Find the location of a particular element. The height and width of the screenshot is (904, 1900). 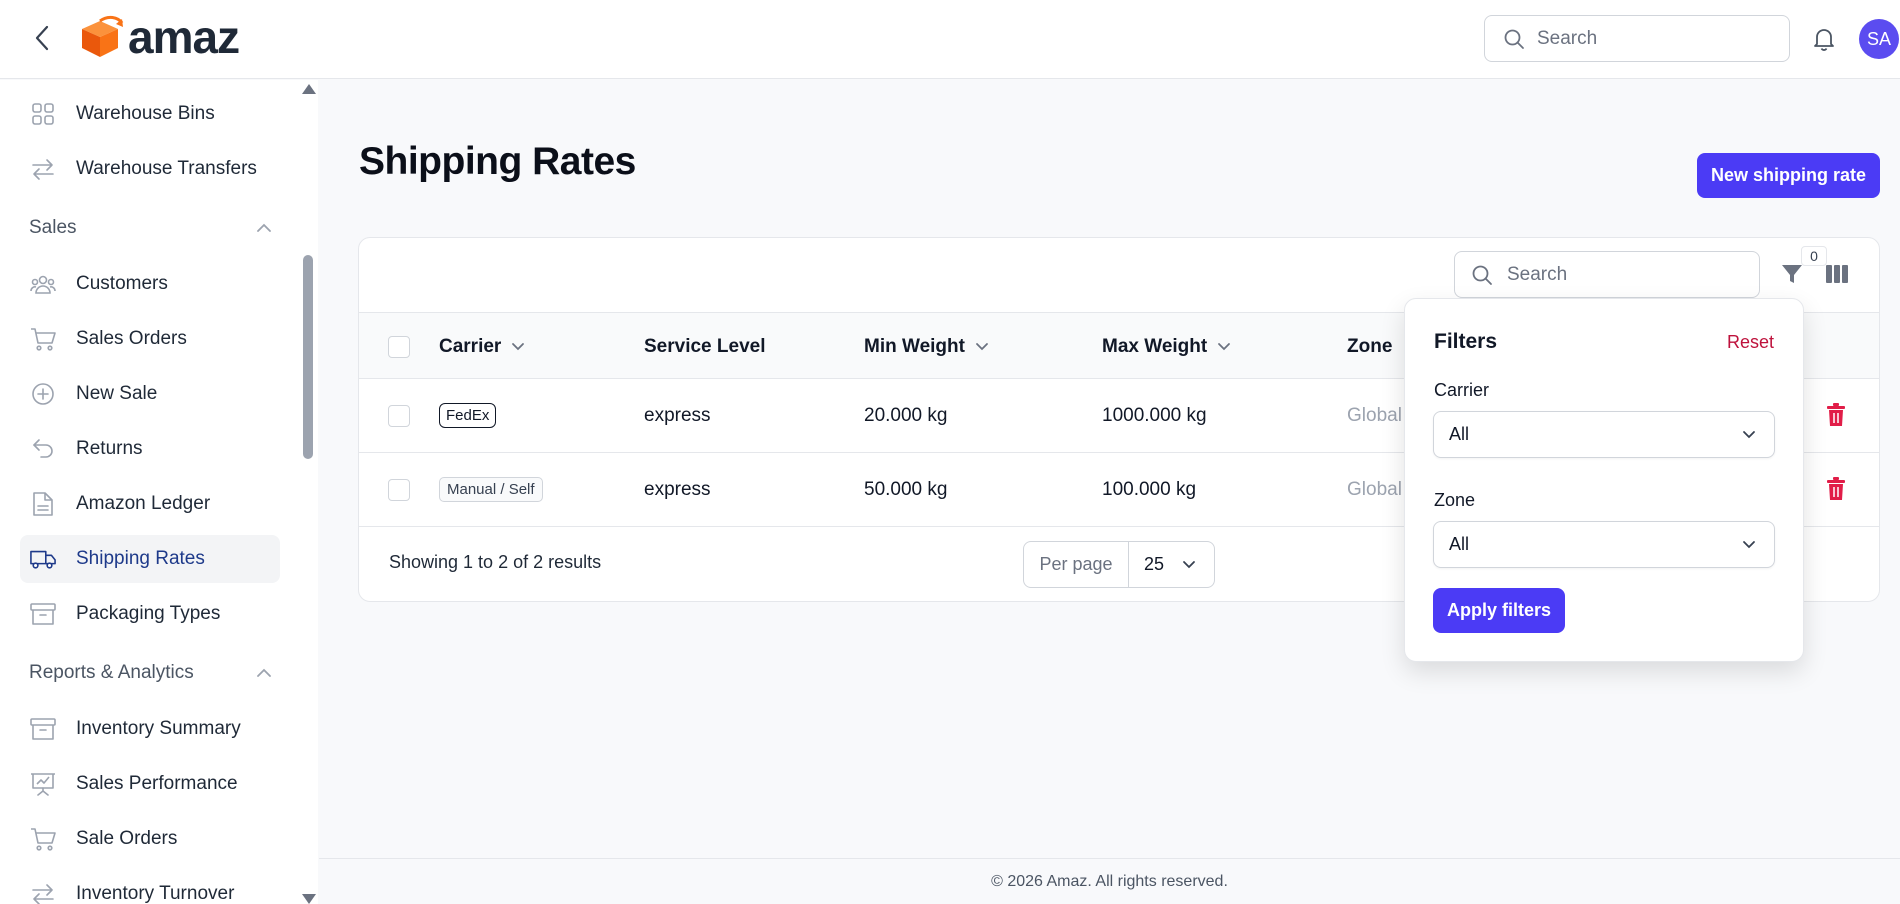

sidebar-item-sales-performance: Sales Performance is located at coordinates (150, 784).